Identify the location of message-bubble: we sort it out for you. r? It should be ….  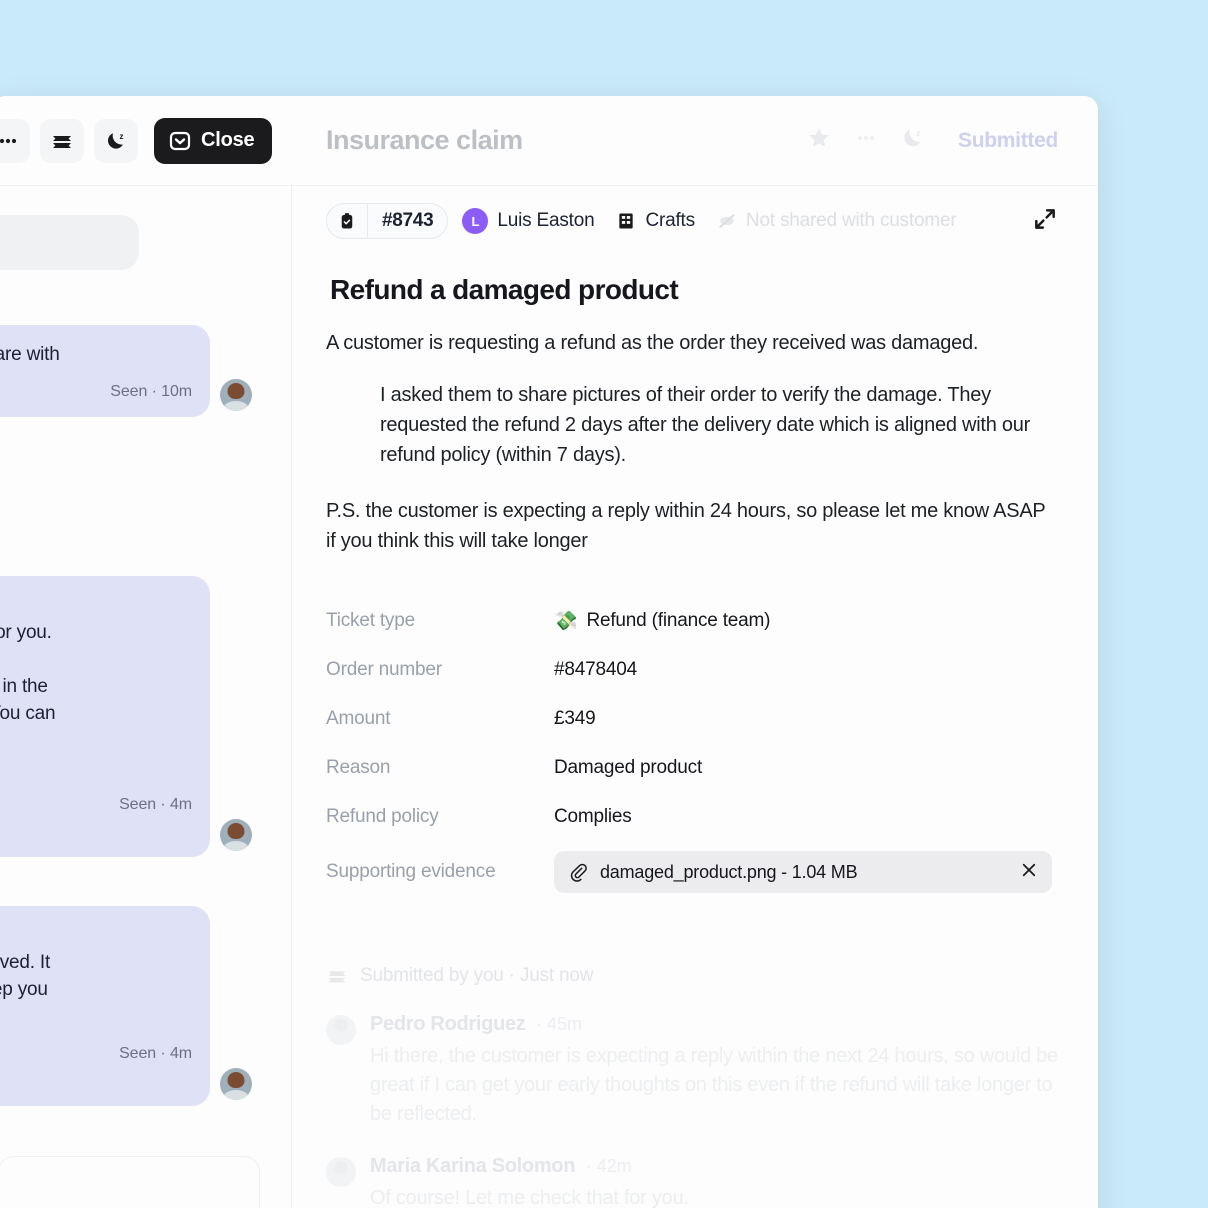
(105, 716).